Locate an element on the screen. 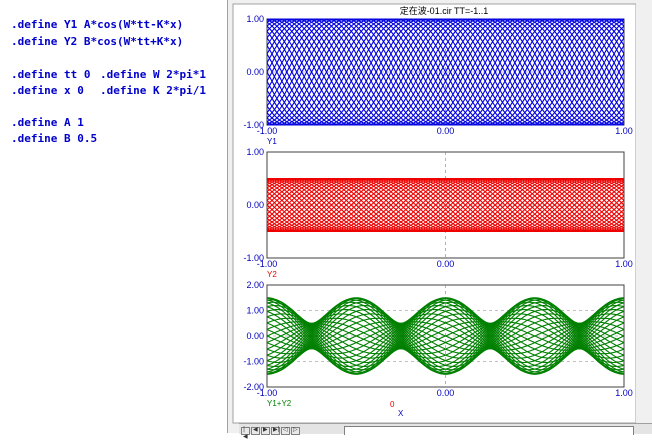  next-tab-button: ▶ is located at coordinates (265, 430).